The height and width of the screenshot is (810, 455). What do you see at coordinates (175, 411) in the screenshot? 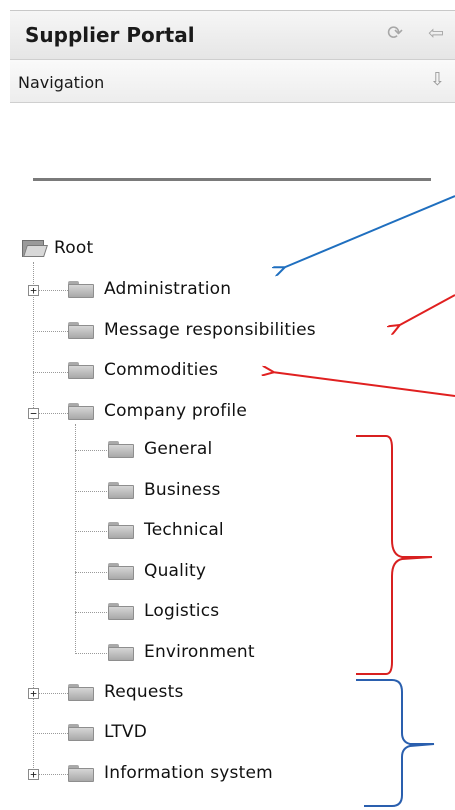
I see `tree-item-label: Company profile` at bounding box center [175, 411].